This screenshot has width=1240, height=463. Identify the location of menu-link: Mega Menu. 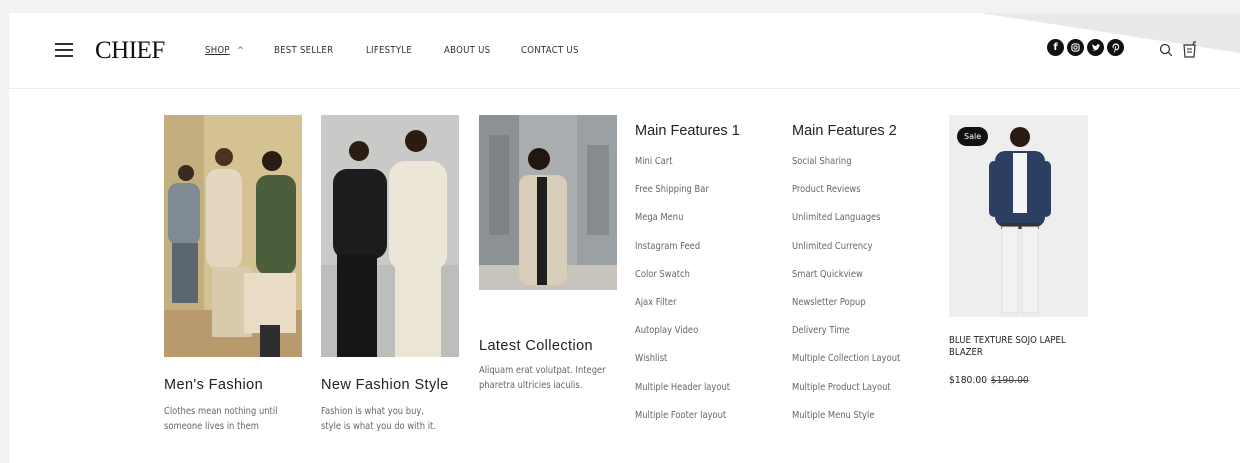
(682, 226).